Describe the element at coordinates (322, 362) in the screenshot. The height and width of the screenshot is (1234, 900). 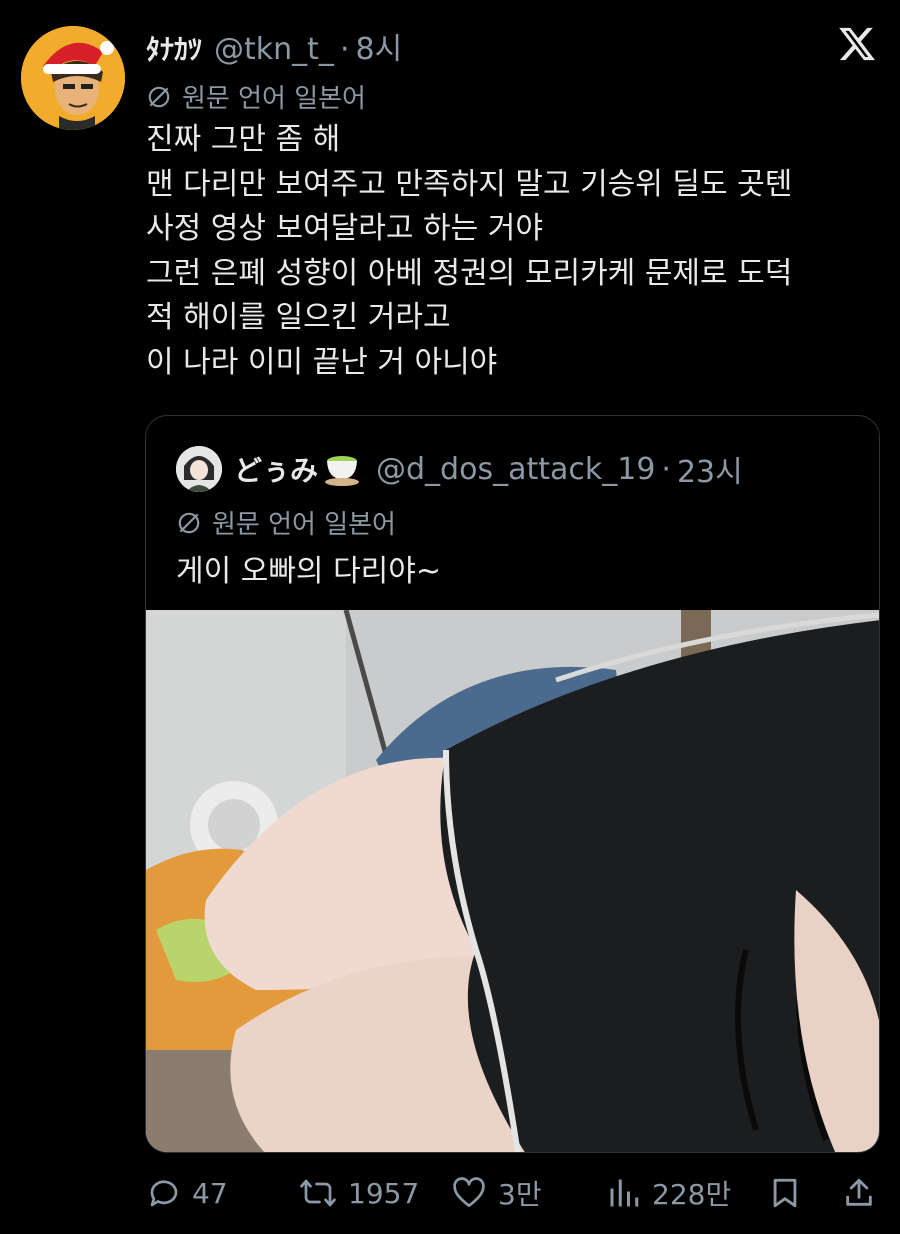
I see `tweet-line: 이 나라 이미 끝난 거 아니야` at that location.